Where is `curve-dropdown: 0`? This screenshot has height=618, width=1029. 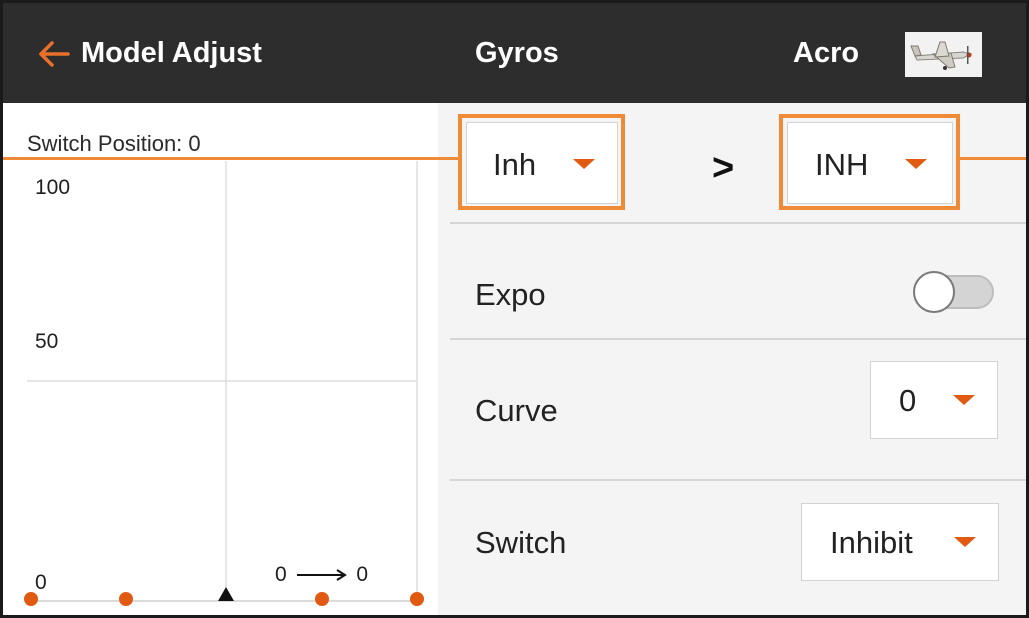 curve-dropdown: 0 is located at coordinates (934, 400).